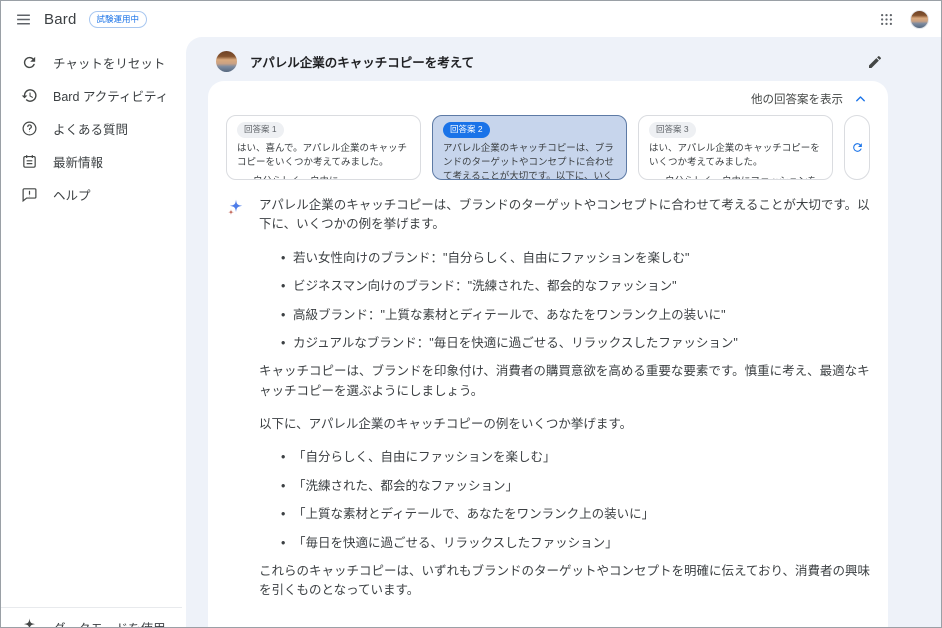 The image size is (942, 628). Describe the element at coordinates (118, 19) in the screenshot. I see `experiment-badge: 試験運用中` at that location.